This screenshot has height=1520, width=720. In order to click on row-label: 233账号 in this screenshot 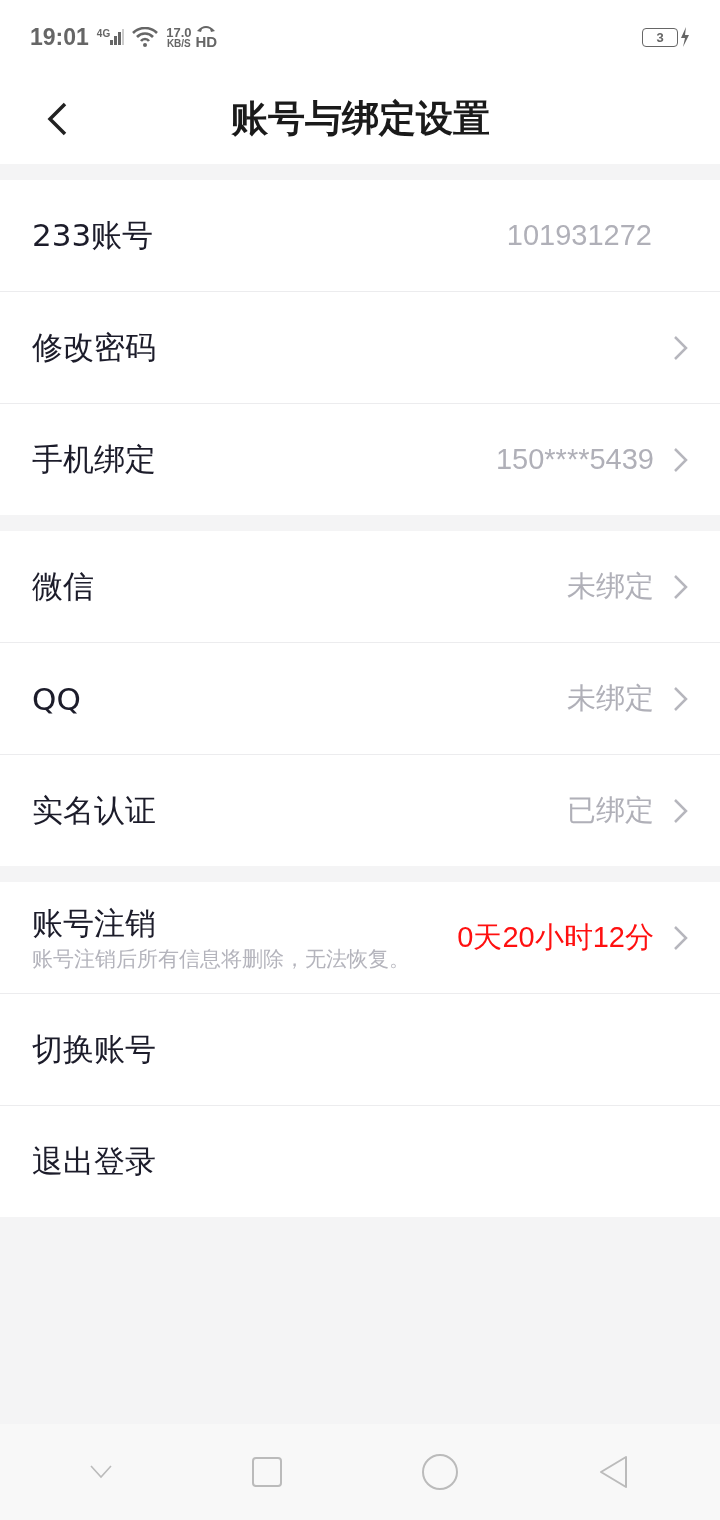, I will do `click(93, 235)`.